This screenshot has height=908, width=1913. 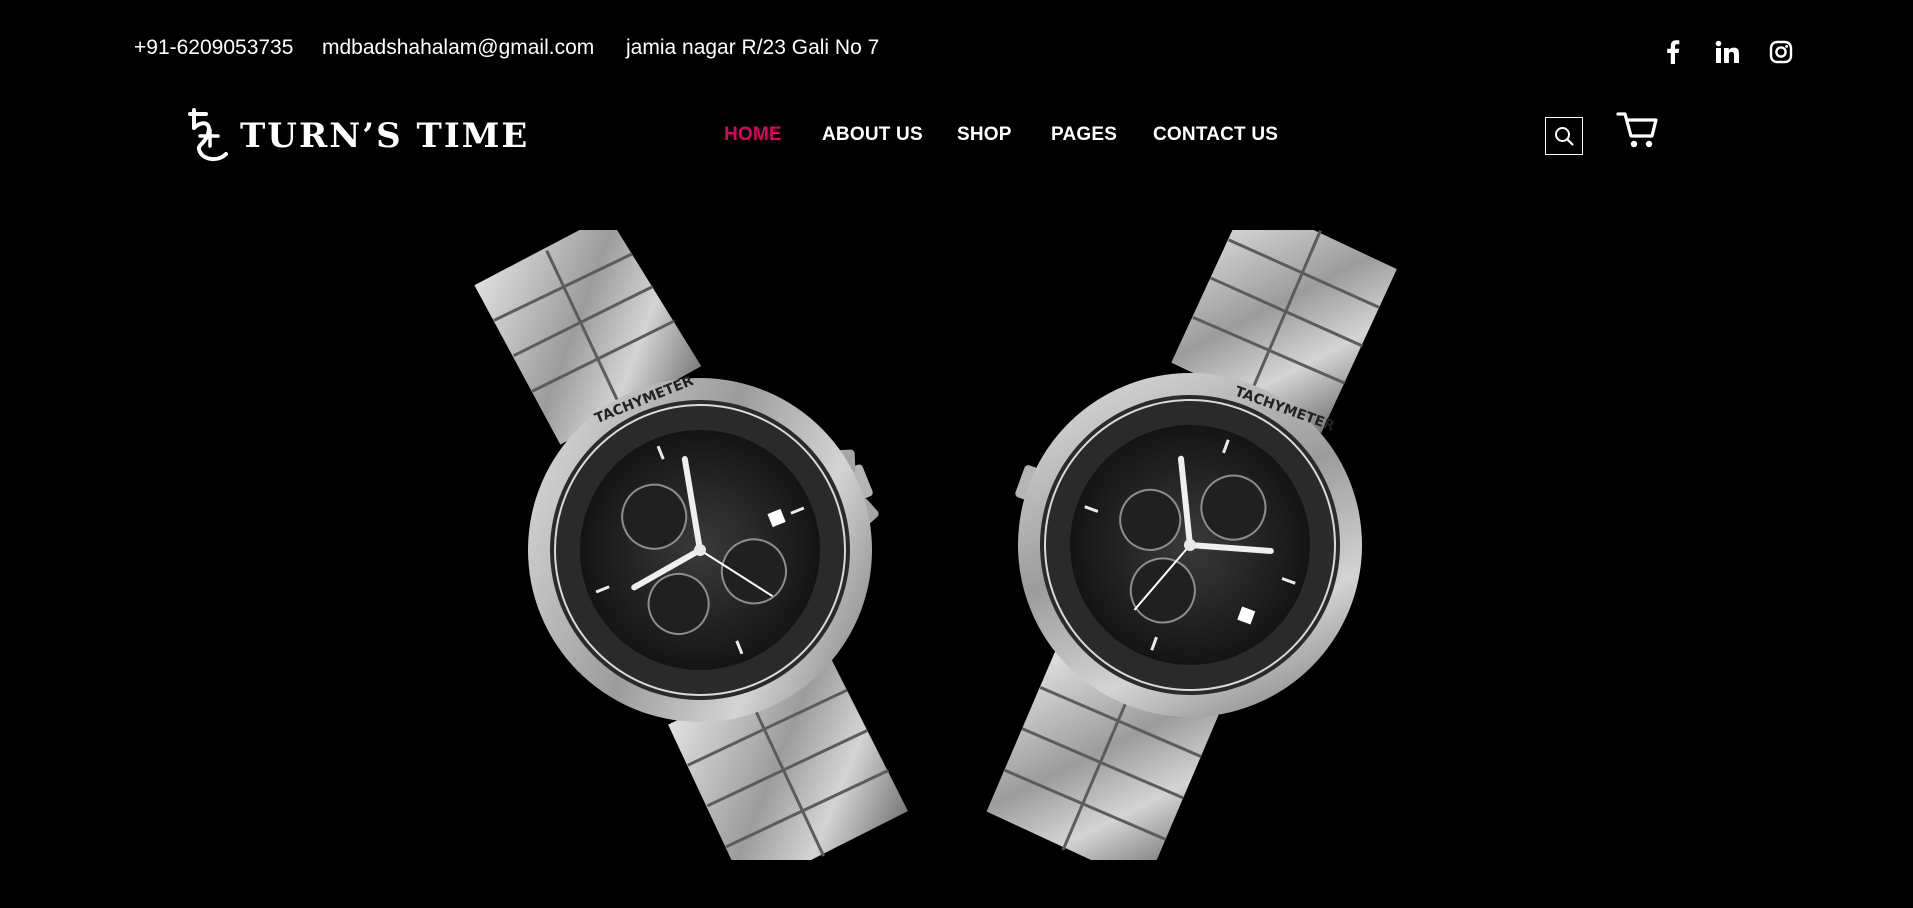 What do you see at coordinates (753, 135) in the screenshot?
I see `nav-home: HOME` at bounding box center [753, 135].